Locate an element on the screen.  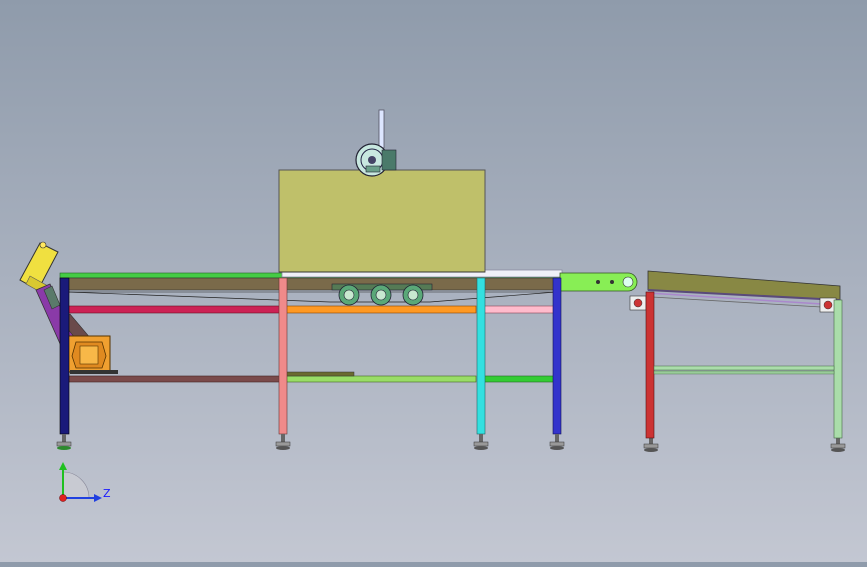
z-axis-label: Z is located at coordinates (107, 493).